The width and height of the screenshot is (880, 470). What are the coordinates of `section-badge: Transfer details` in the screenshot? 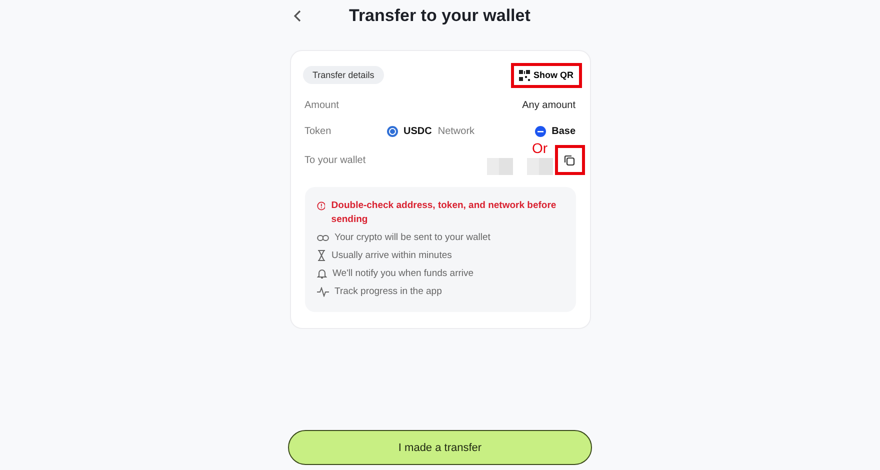 It's located at (343, 75).